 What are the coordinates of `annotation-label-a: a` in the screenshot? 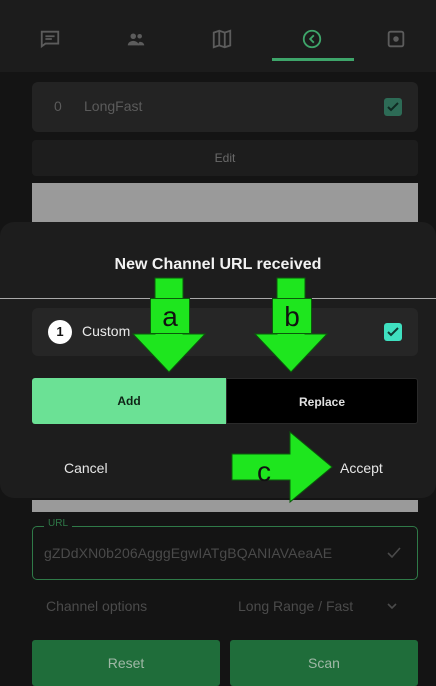 It's located at (170, 316).